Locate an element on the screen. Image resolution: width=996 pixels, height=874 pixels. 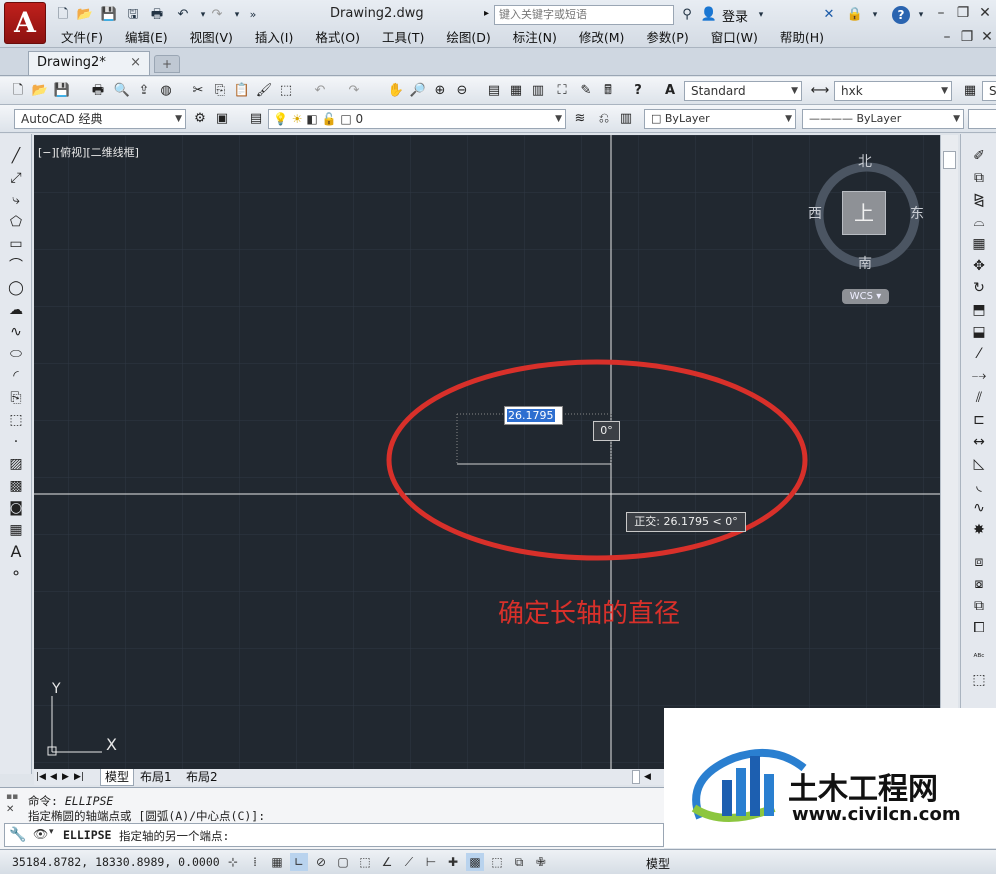
login-link: 登录 is located at coordinates (735, 15).